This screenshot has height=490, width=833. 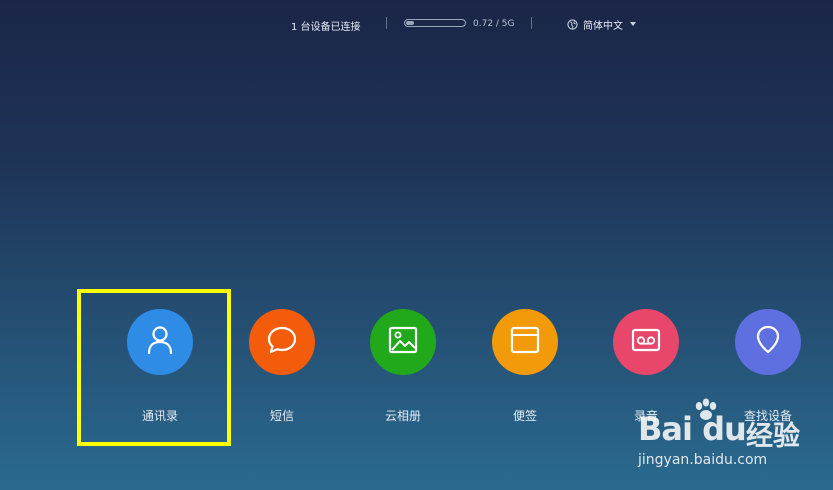 I want to click on app-label: 通讯录, so click(x=159, y=416).